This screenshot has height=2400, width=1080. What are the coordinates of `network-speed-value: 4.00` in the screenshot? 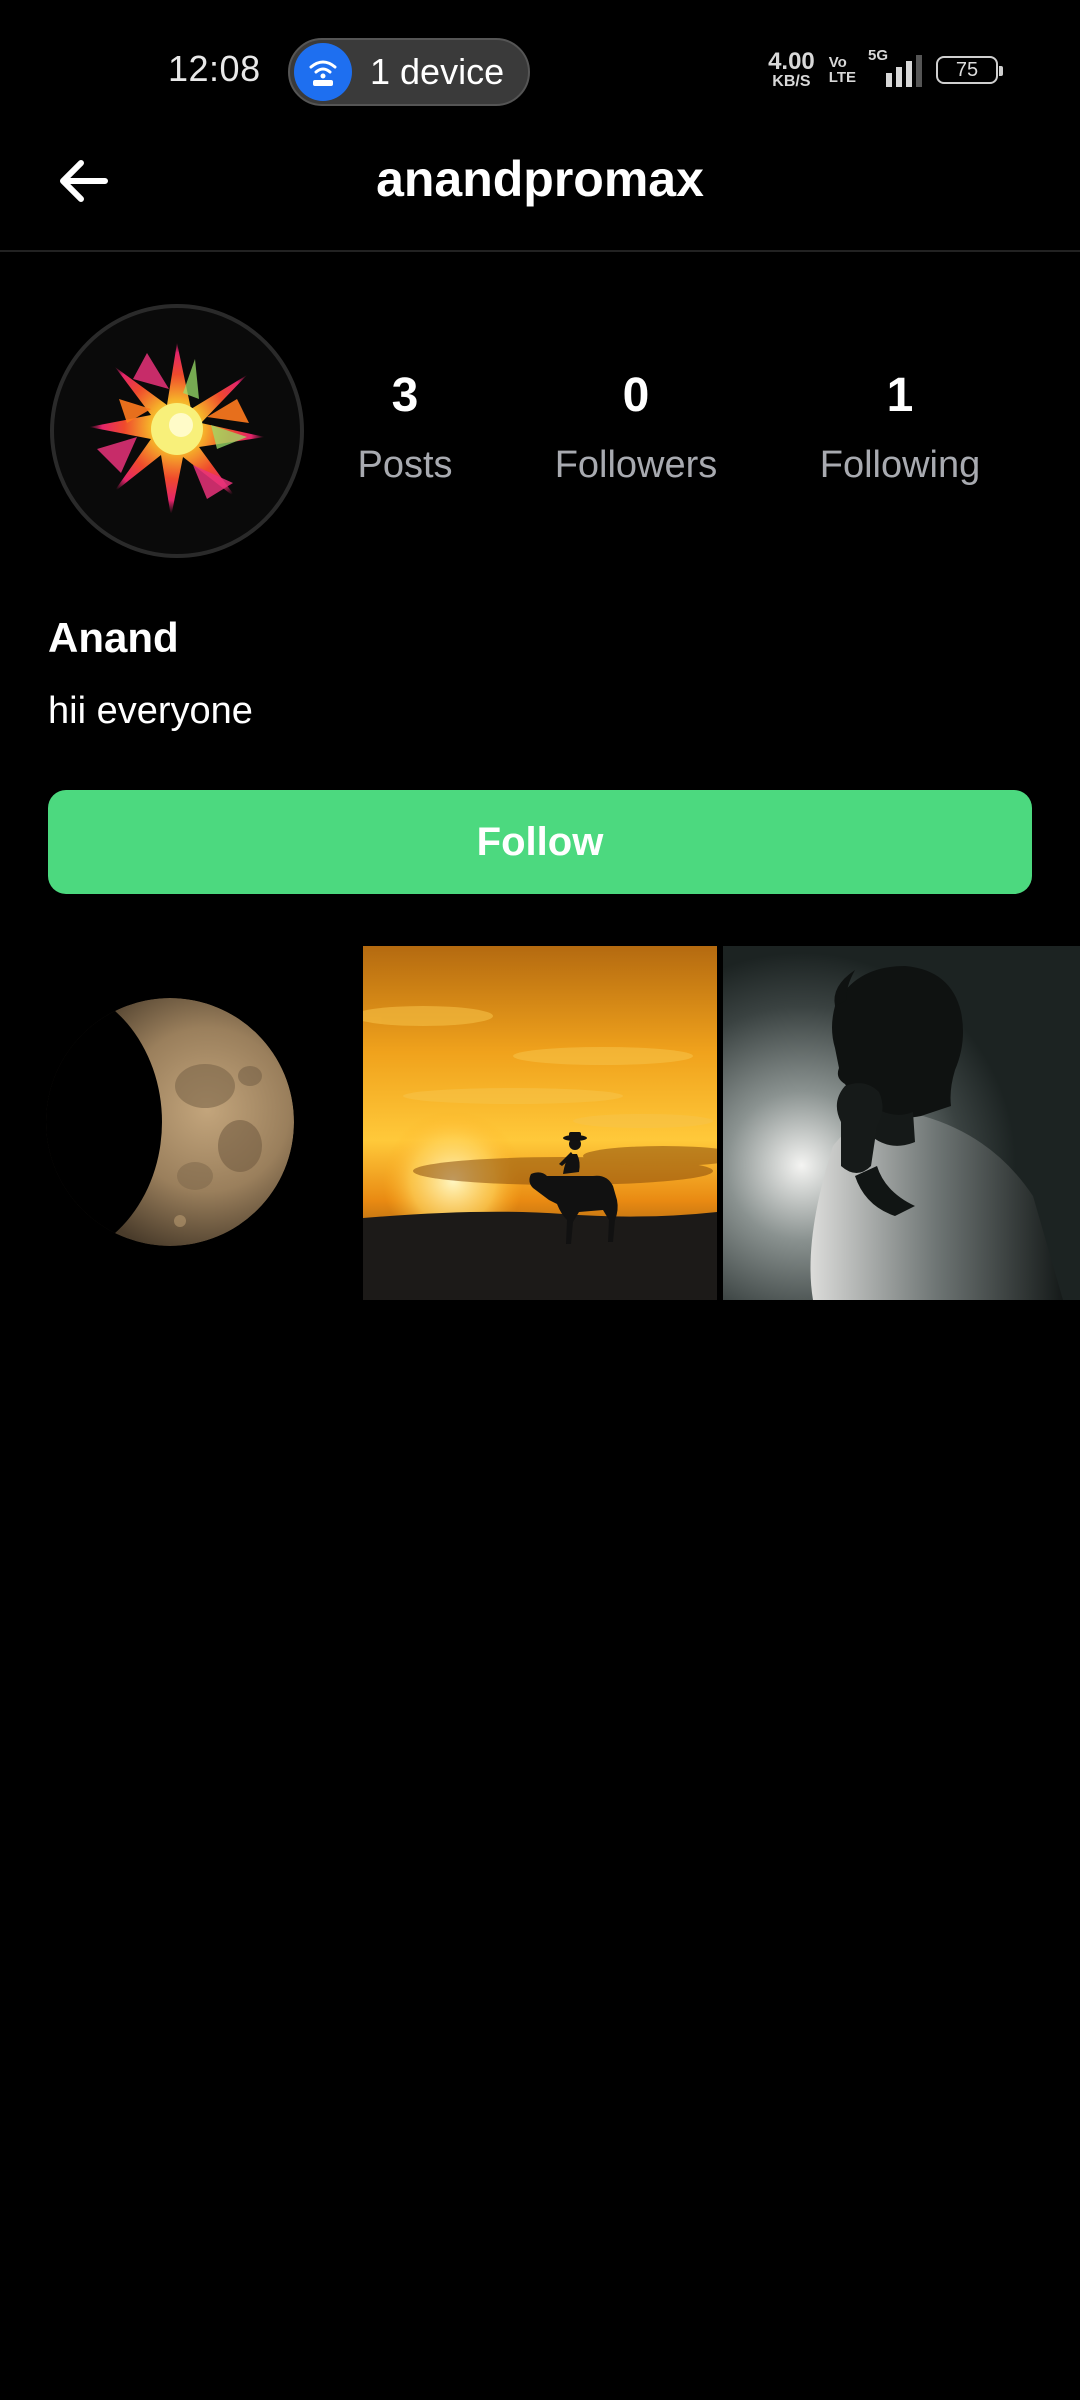 It's located at (791, 61).